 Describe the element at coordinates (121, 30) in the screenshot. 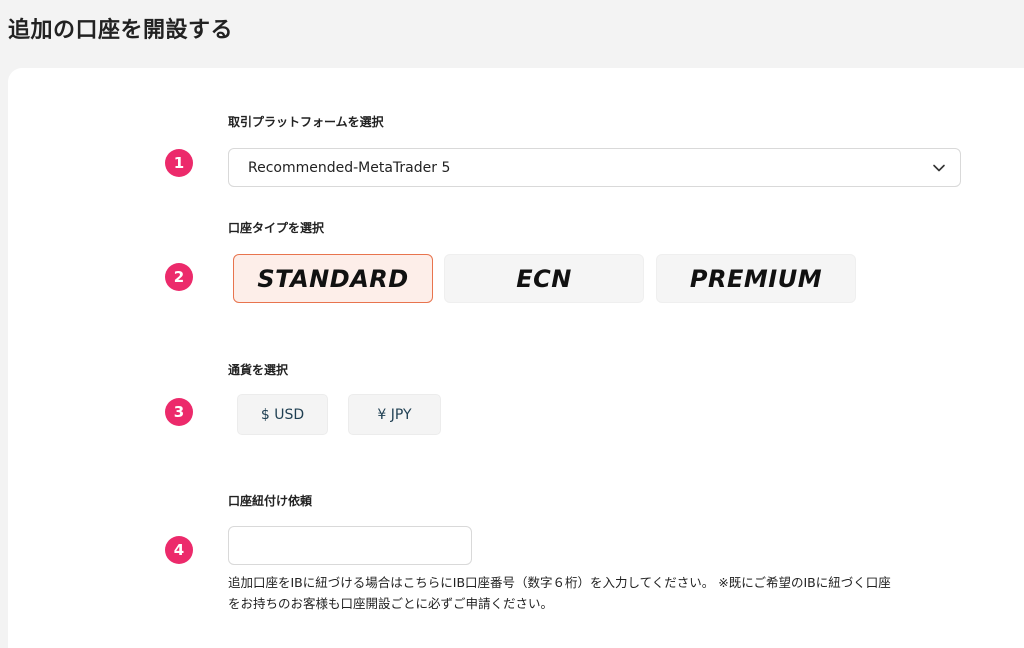

I see `page-title: 追加の口座を開設する` at that location.